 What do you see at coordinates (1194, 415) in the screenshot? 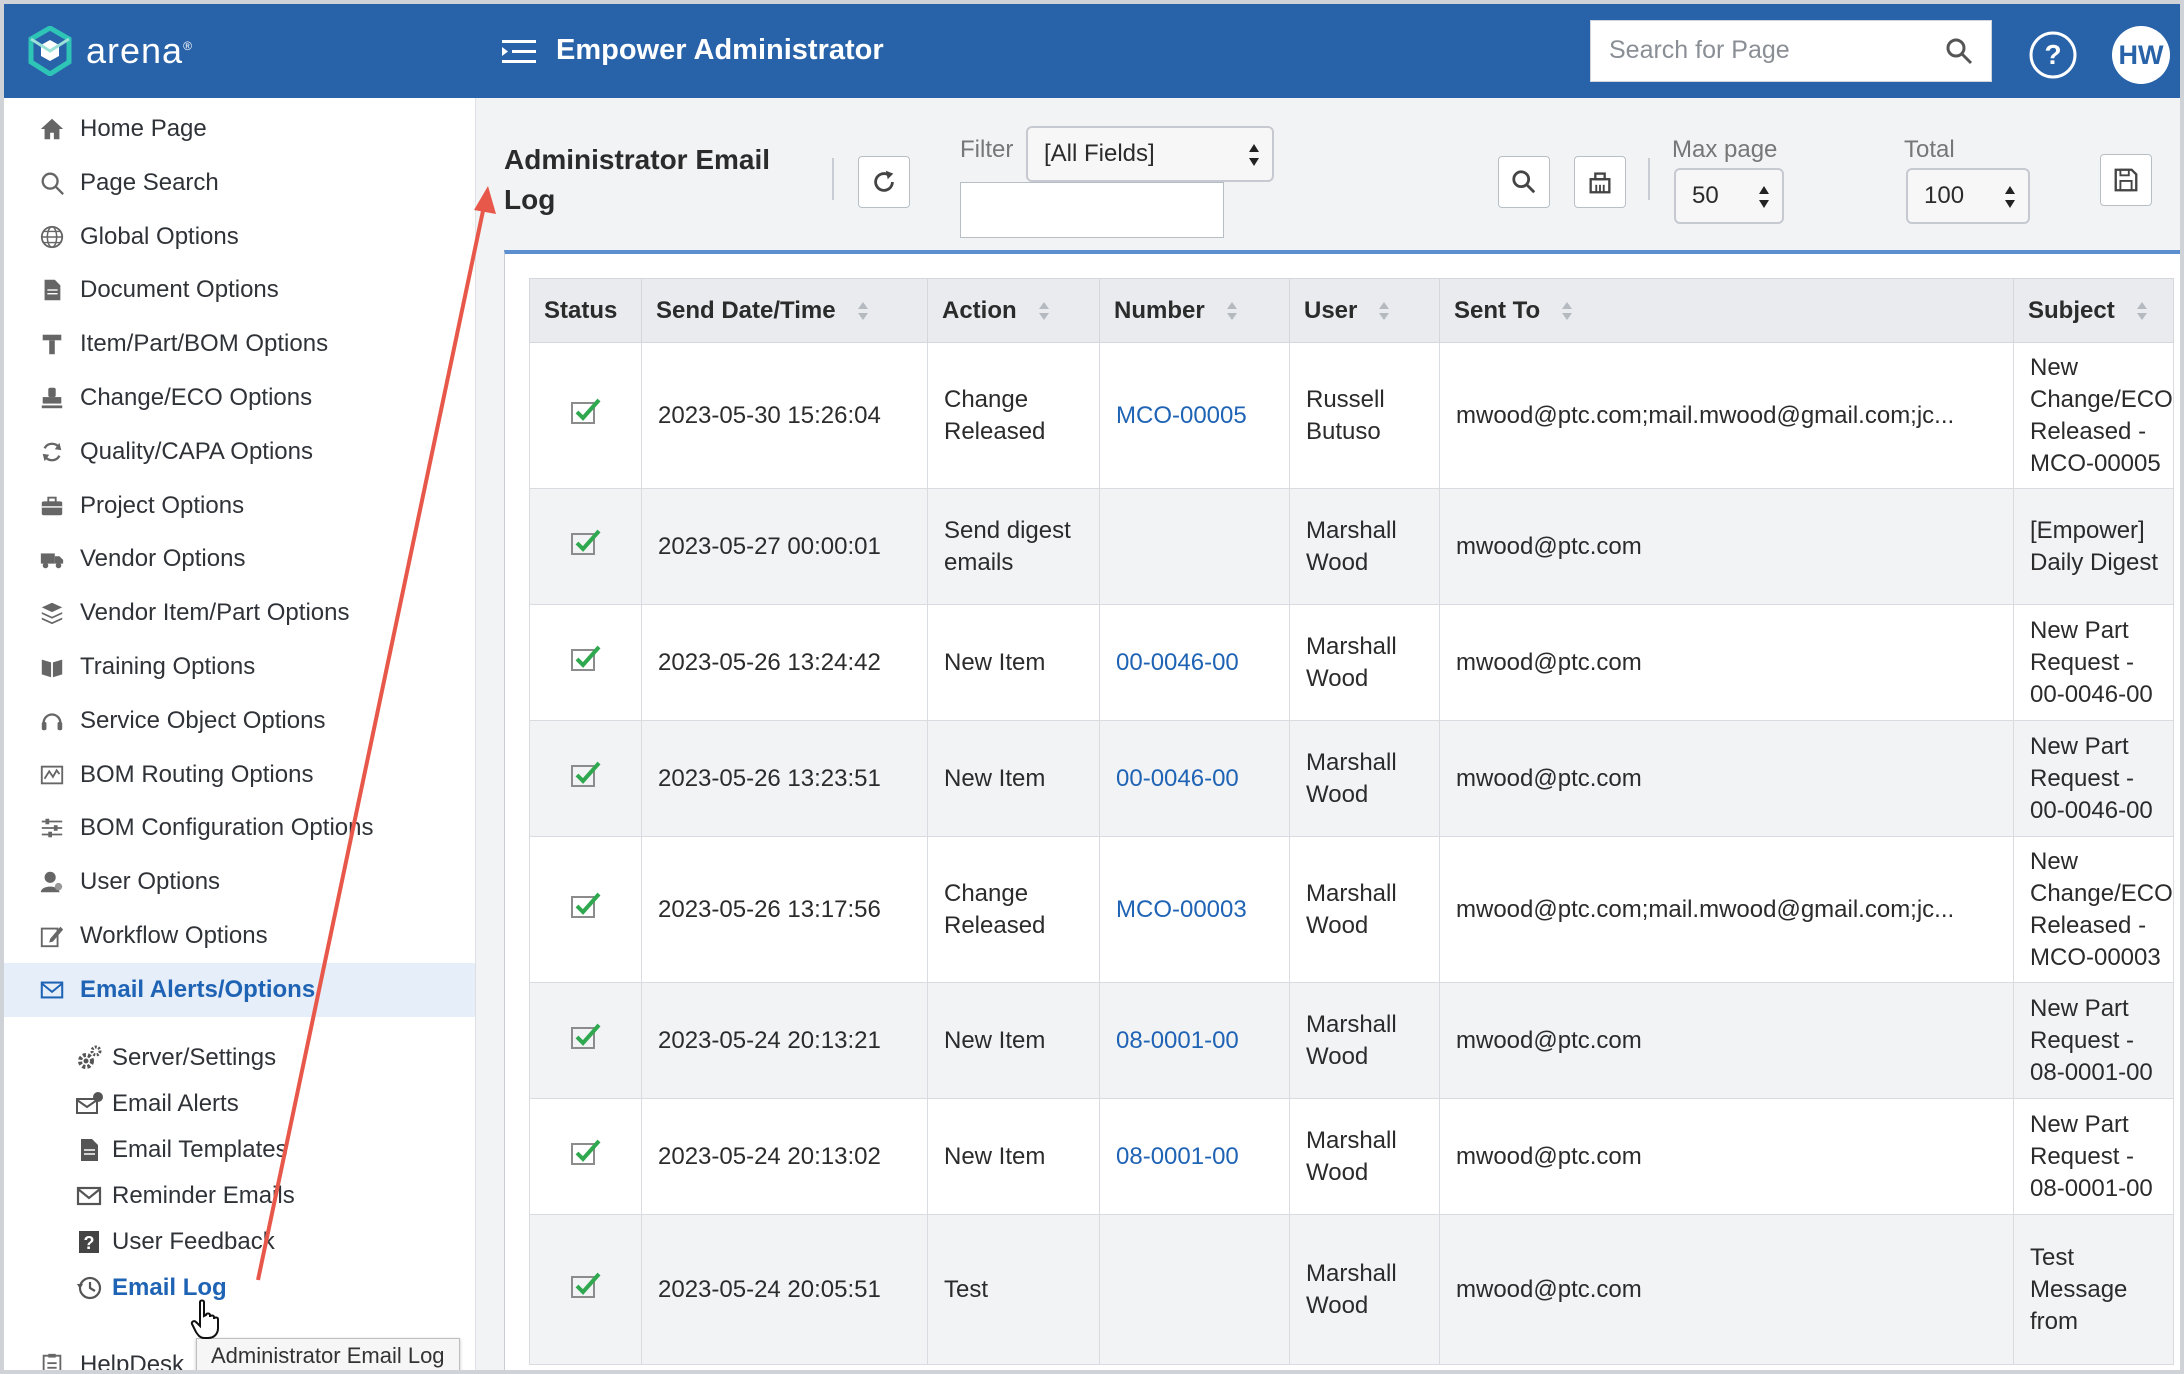
I see `number-link: MCO-00005` at bounding box center [1194, 415].